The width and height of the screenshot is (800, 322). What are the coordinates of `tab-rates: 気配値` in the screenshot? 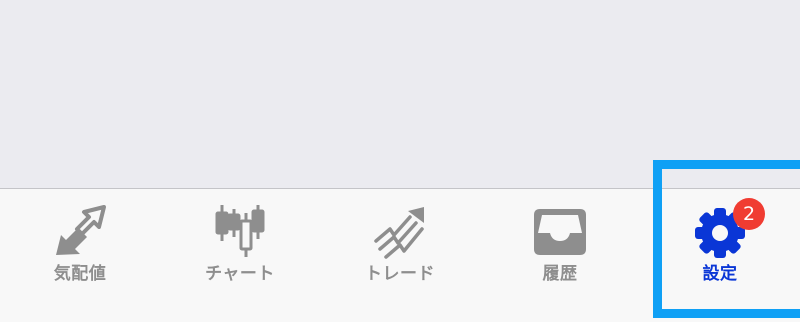 It's located at (80, 255).